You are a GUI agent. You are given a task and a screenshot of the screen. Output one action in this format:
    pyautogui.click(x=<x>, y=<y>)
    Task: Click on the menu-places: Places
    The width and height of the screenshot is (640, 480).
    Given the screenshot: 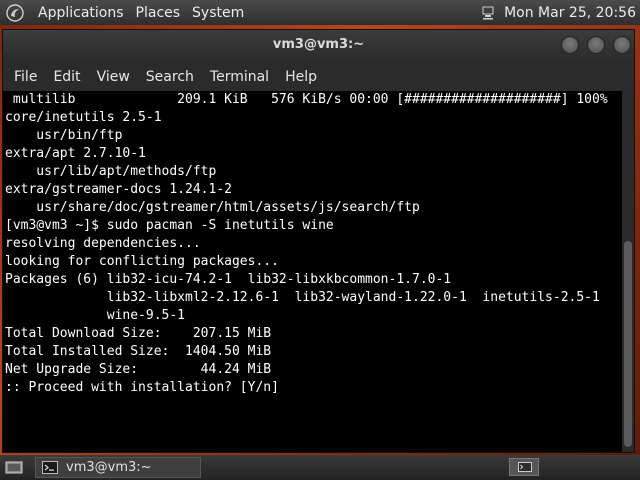 What is the action you would take?
    pyautogui.click(x=158, y=13)
    